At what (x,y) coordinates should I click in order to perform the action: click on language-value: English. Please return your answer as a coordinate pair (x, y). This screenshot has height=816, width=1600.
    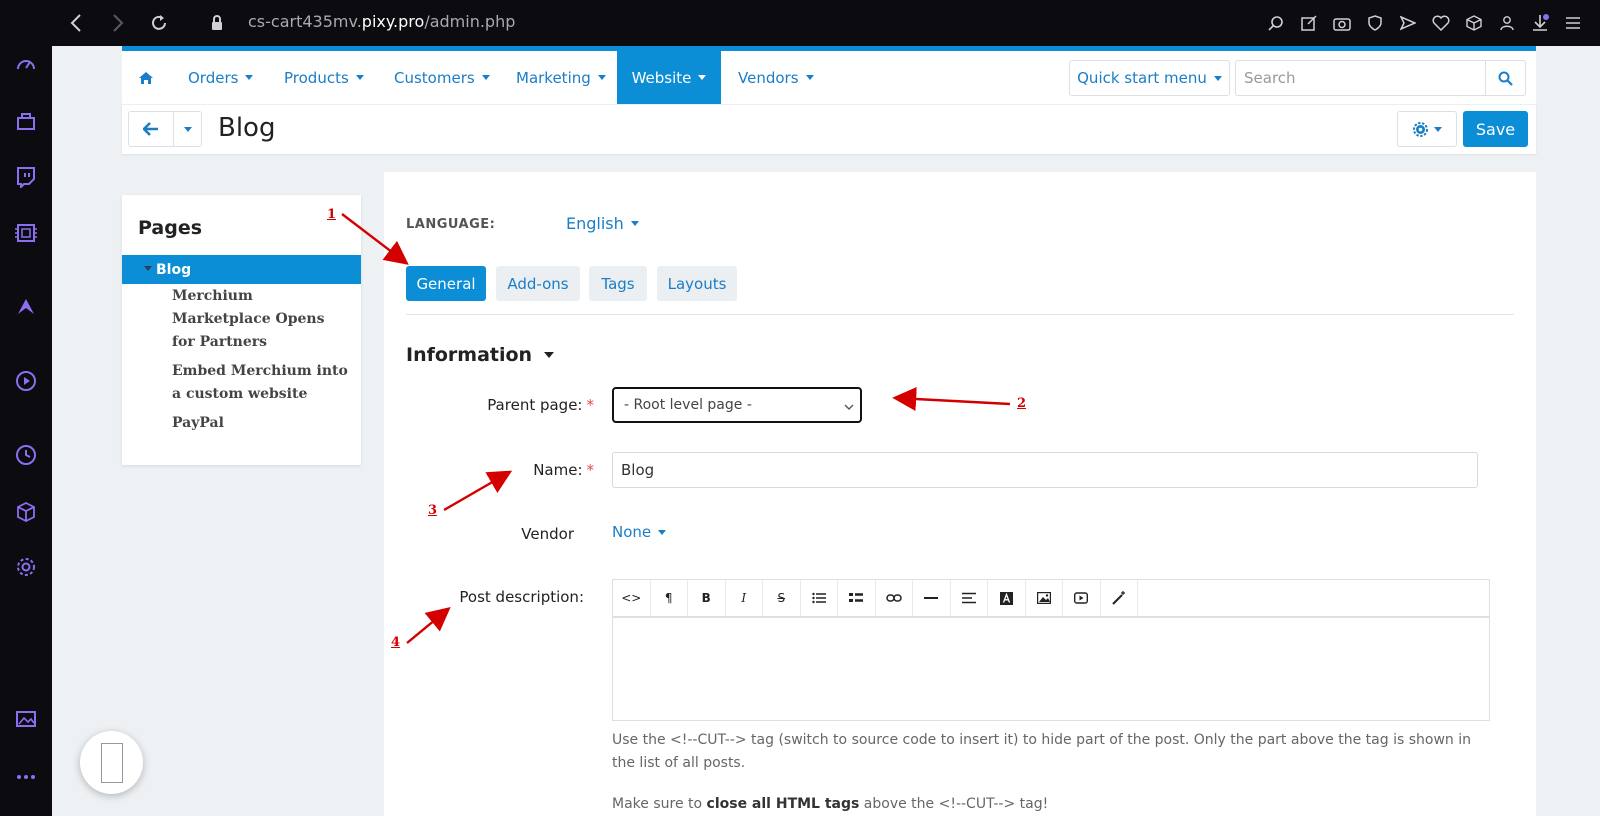
    Looking at the image, I should click on (595, 223).